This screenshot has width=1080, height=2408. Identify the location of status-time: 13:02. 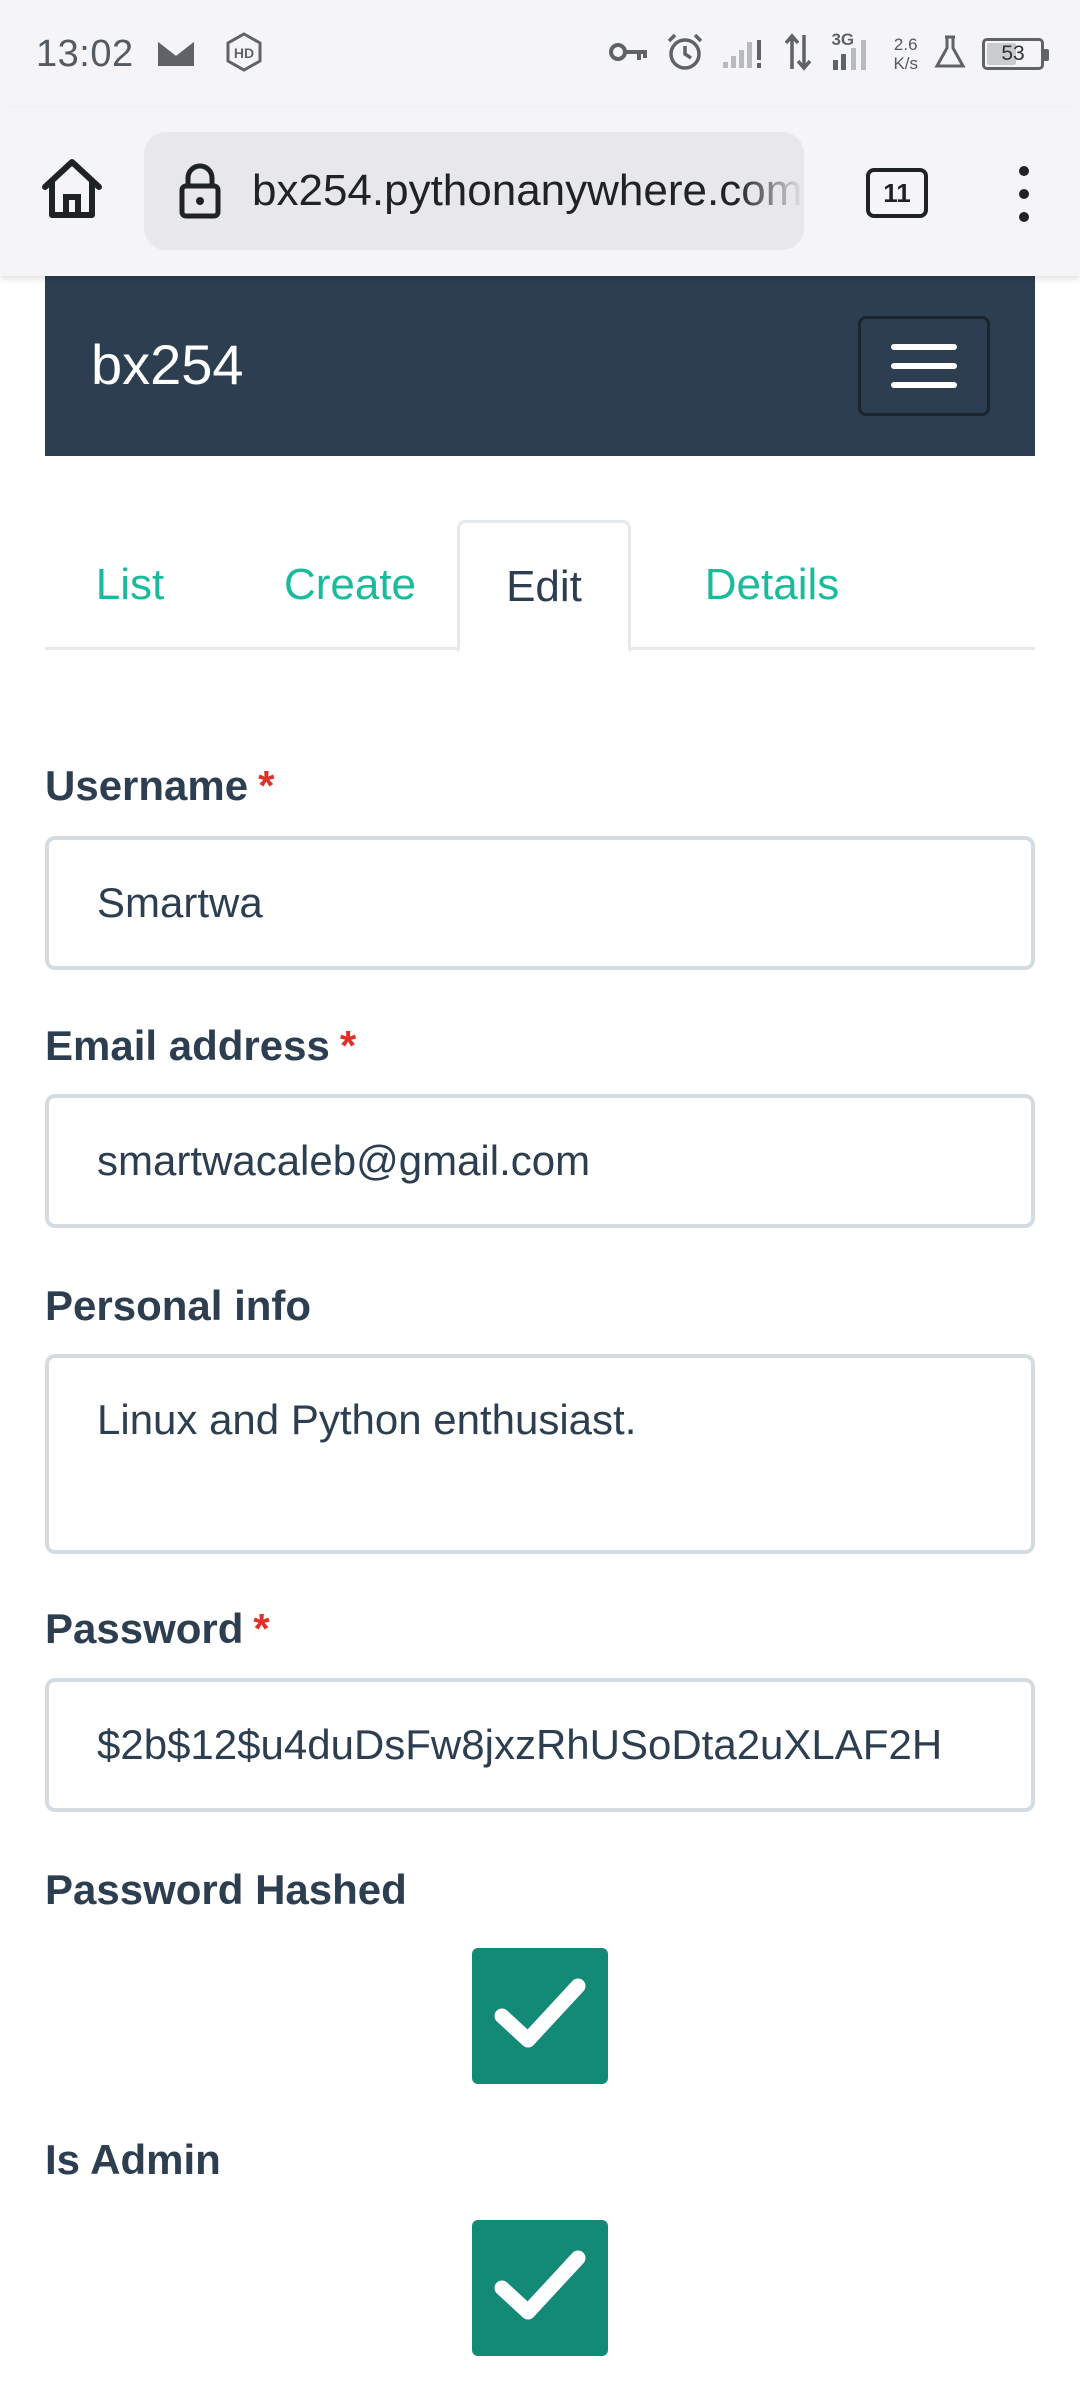
(85, 53).